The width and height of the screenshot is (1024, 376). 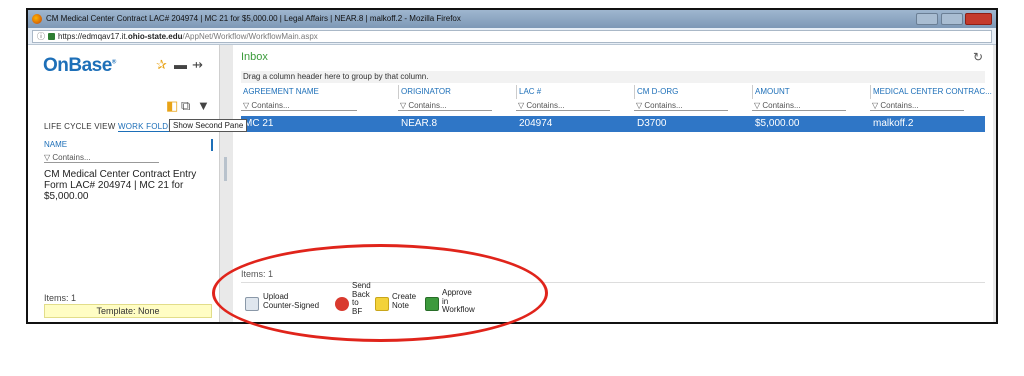 What do you see at coordinates (342, 304) in the screenshot?
I see `stop-icon` at bounding box center [342, 304].